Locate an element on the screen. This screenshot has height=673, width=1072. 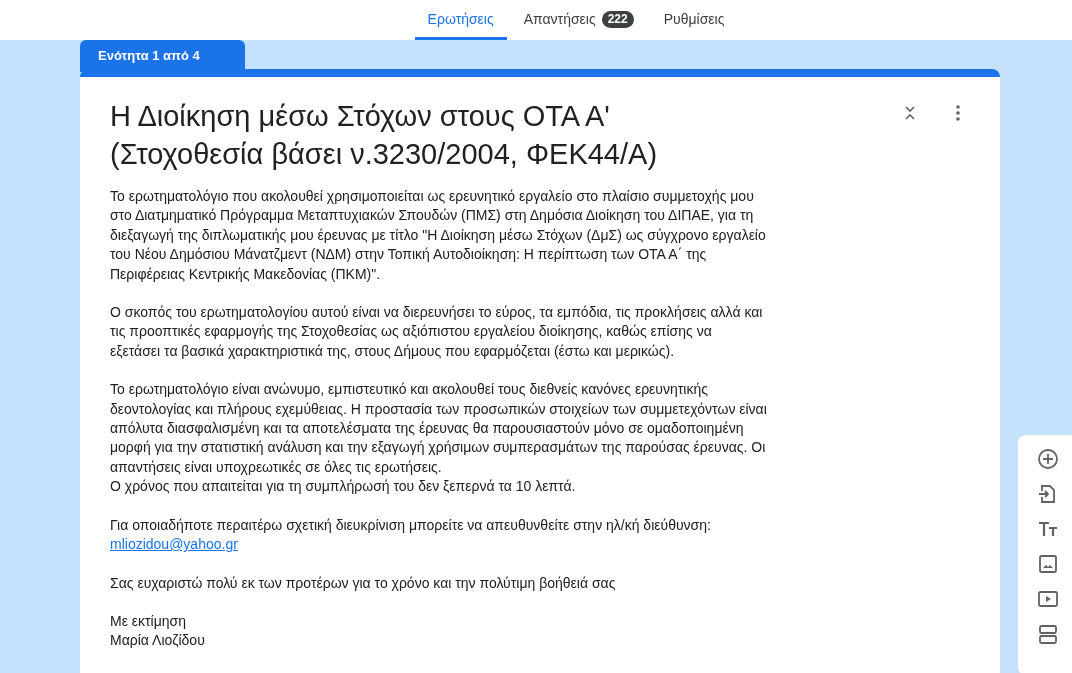
description-text: Για οποιαδήποτε περαιτέρω σχετική διευκρίνιση μπορείτε να απευθυνθείτε στην ηλ/κή διεύθυνση: is located at coordinates (411, 525).